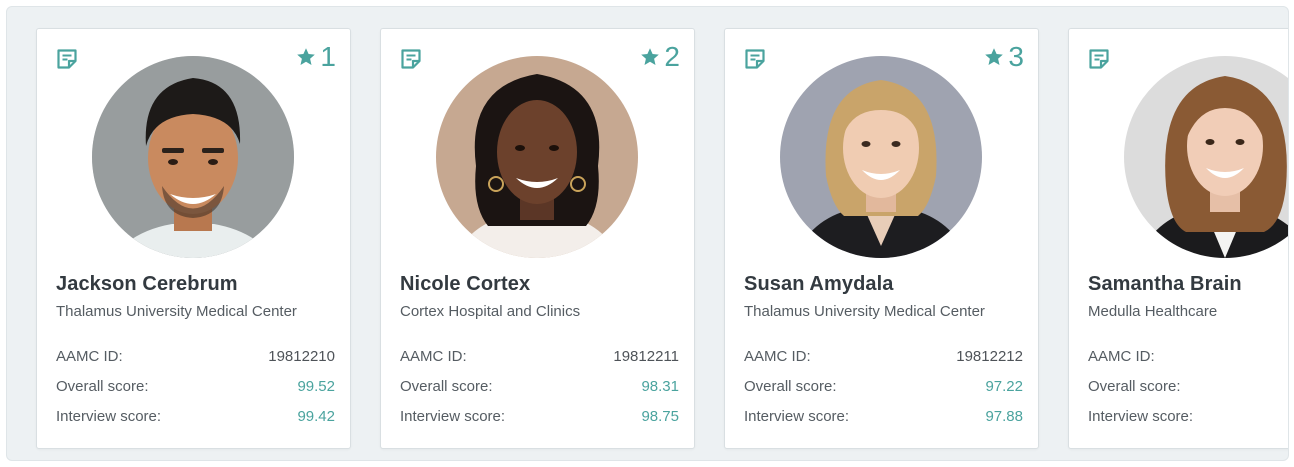 The height and width of the screenshot is (467, 1294). I want to click on aamc-id-row: AAMC ID: 19812211, so click(539, 356).